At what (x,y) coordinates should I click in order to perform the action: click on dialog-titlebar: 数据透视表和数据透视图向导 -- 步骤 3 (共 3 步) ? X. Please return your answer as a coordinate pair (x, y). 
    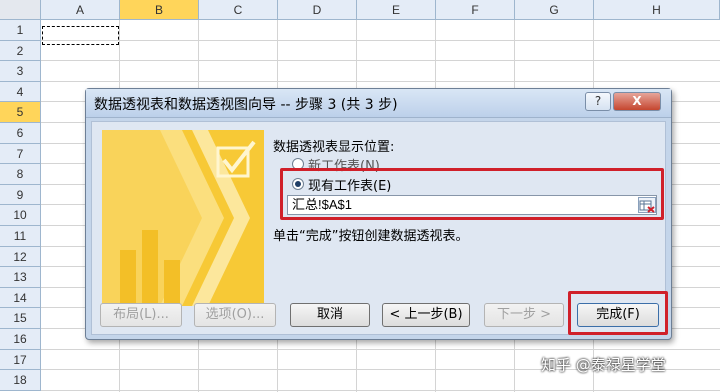
    Looking at the image, I should click on (378, 103).